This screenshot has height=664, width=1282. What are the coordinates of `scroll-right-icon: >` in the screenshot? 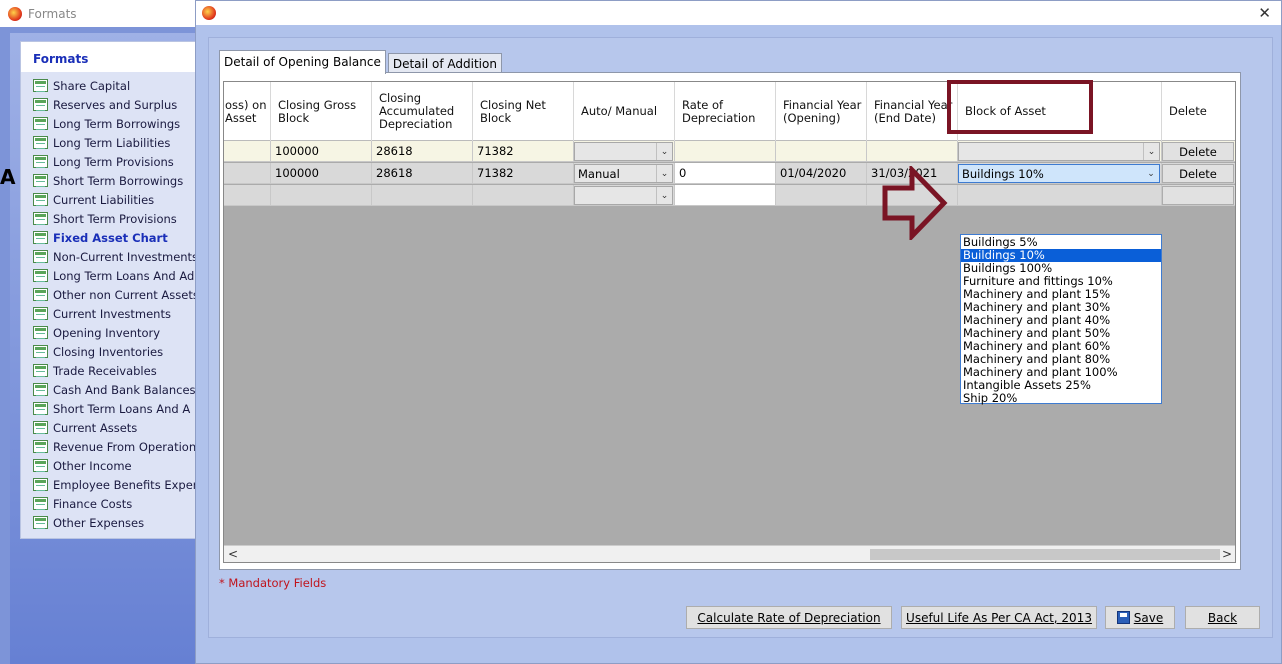 It's located at (1227, 554).